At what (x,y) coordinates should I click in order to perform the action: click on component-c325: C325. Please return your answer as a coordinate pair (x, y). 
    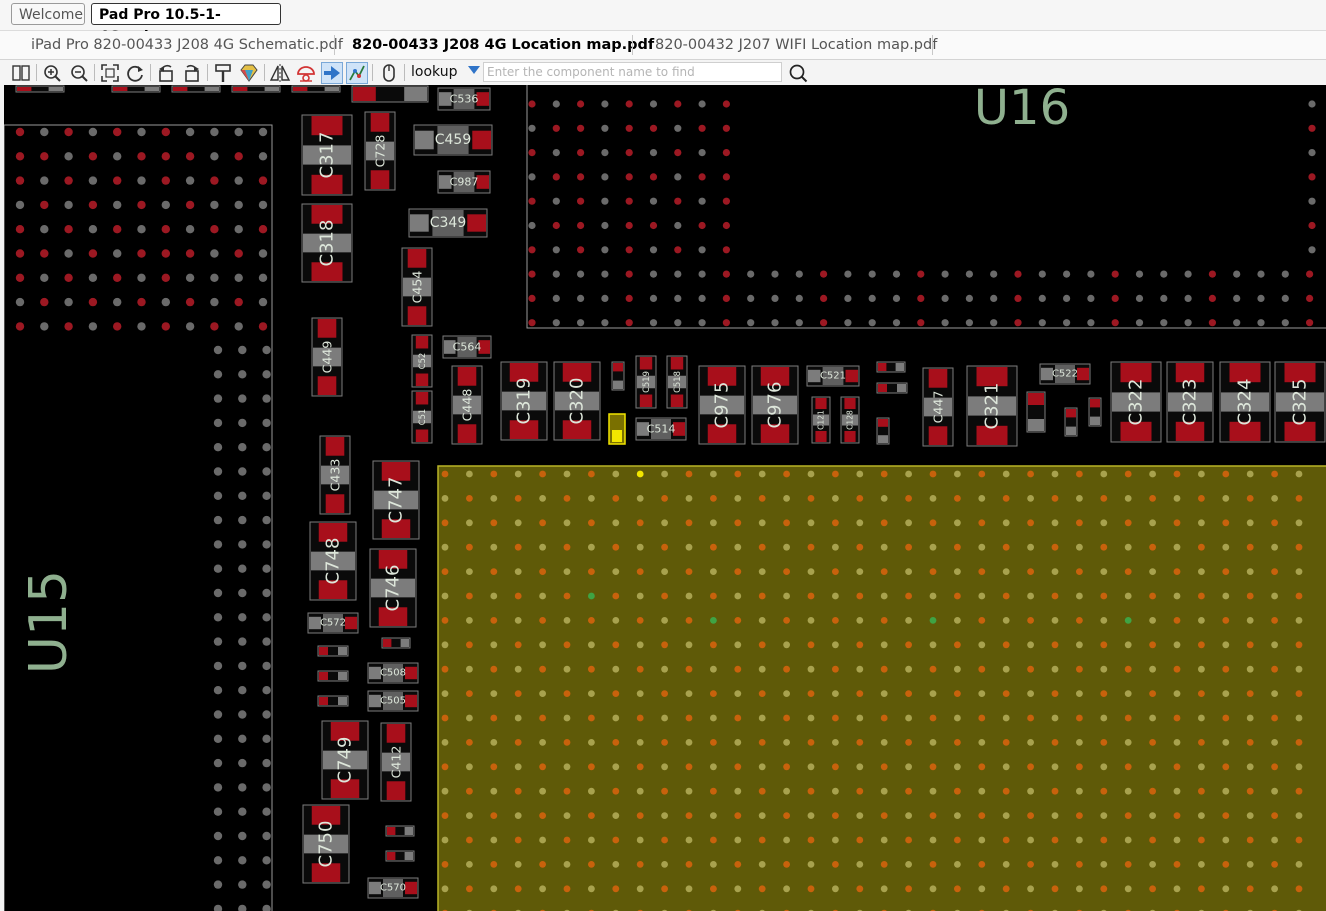
    Looking at the image, I should click on (1300, 402).